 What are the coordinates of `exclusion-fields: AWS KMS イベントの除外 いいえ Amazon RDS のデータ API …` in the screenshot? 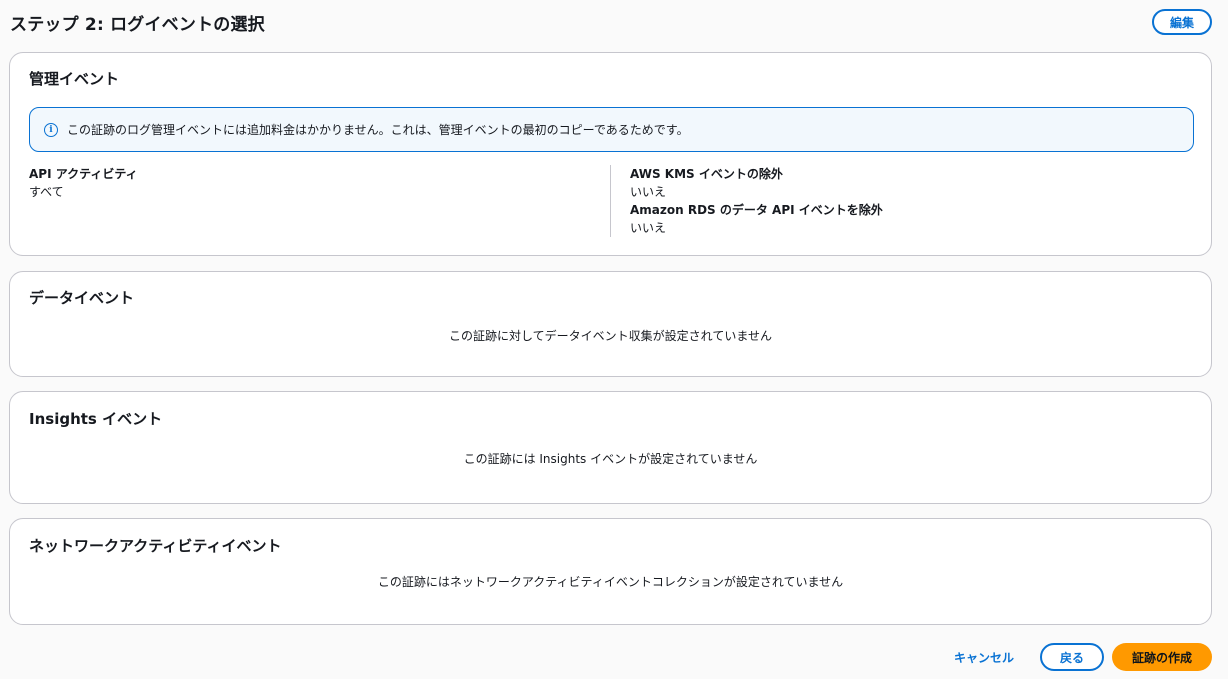 It's located at (756, 201).